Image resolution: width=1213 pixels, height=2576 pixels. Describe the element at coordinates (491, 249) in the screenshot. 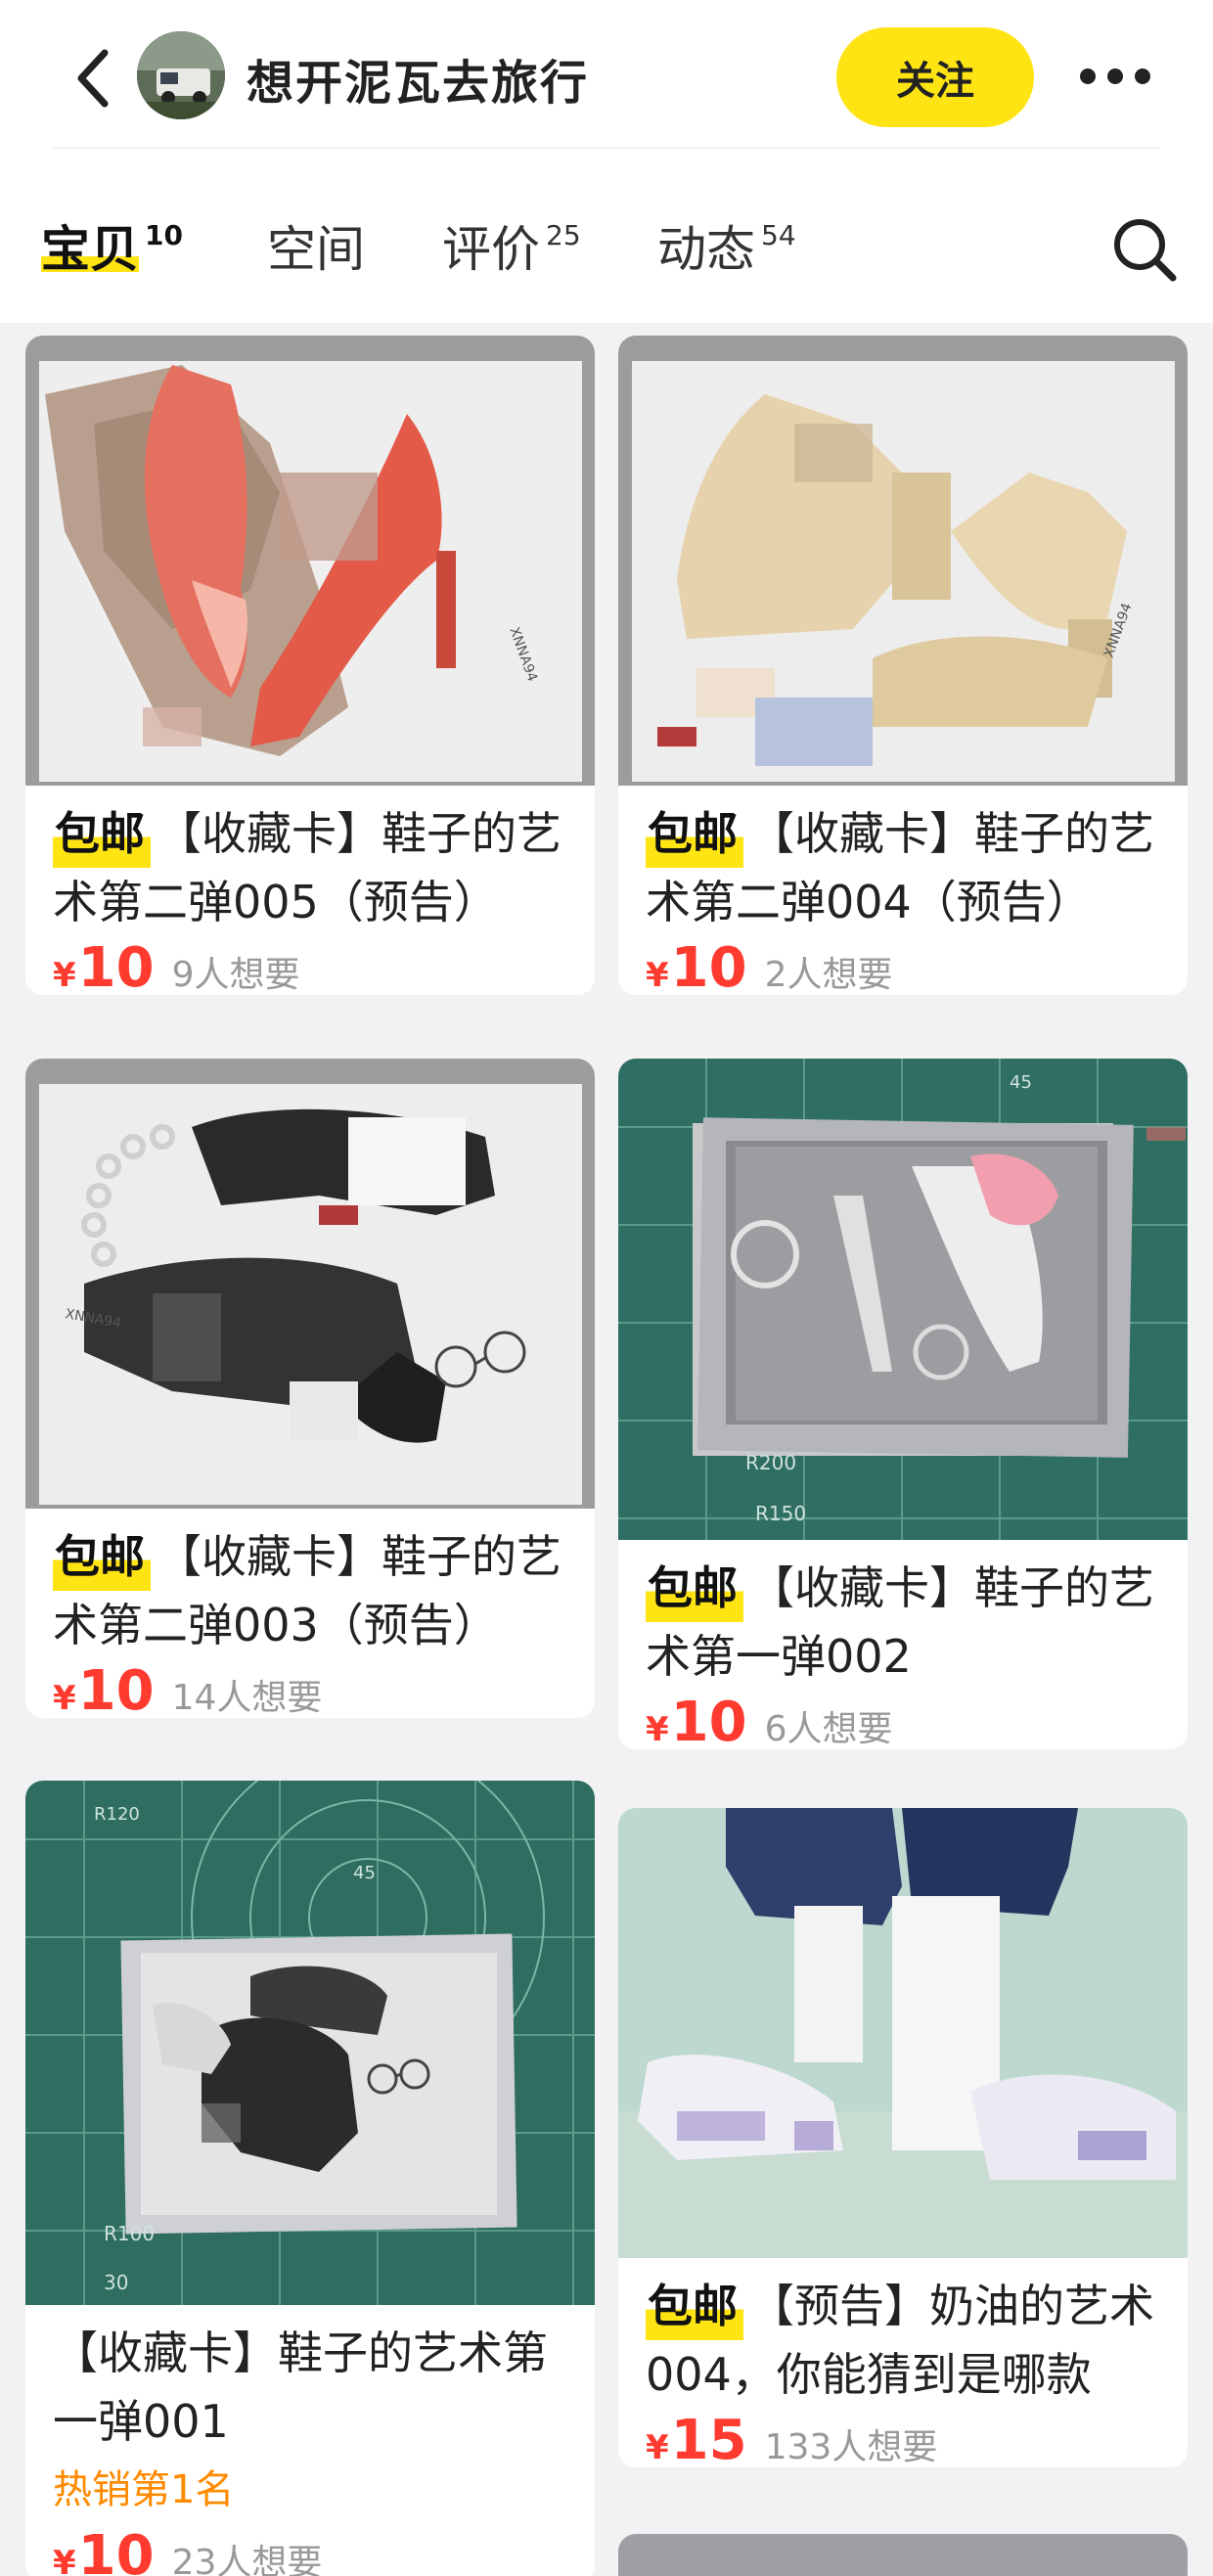

I see `tab-label: 评价` at that location.